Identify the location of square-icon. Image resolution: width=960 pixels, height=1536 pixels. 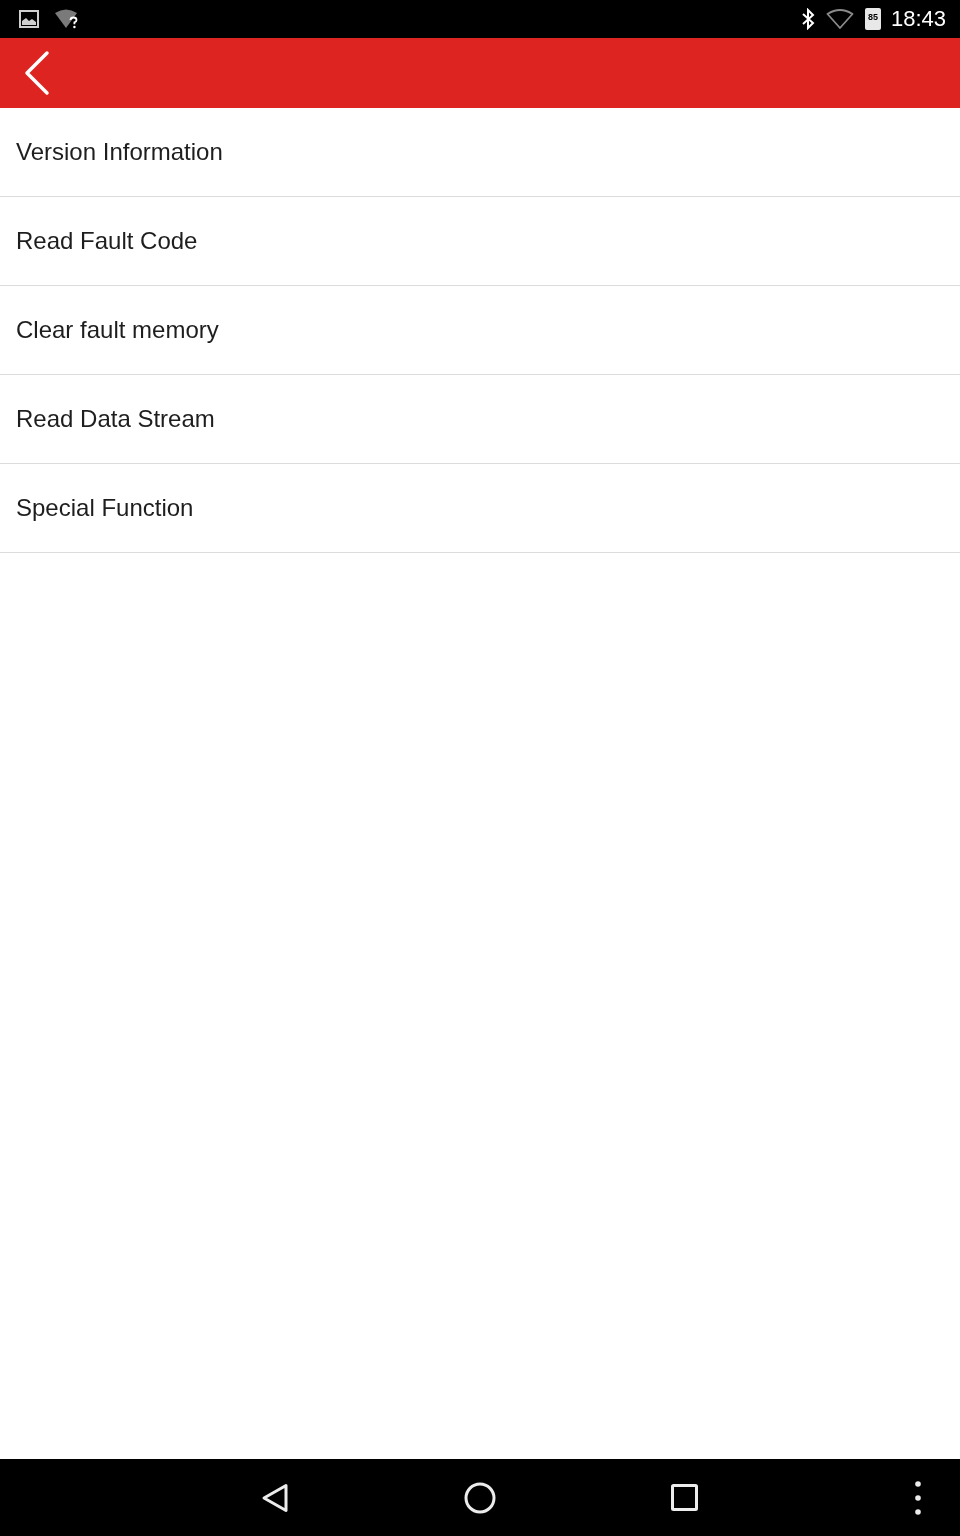
(684, 1497).